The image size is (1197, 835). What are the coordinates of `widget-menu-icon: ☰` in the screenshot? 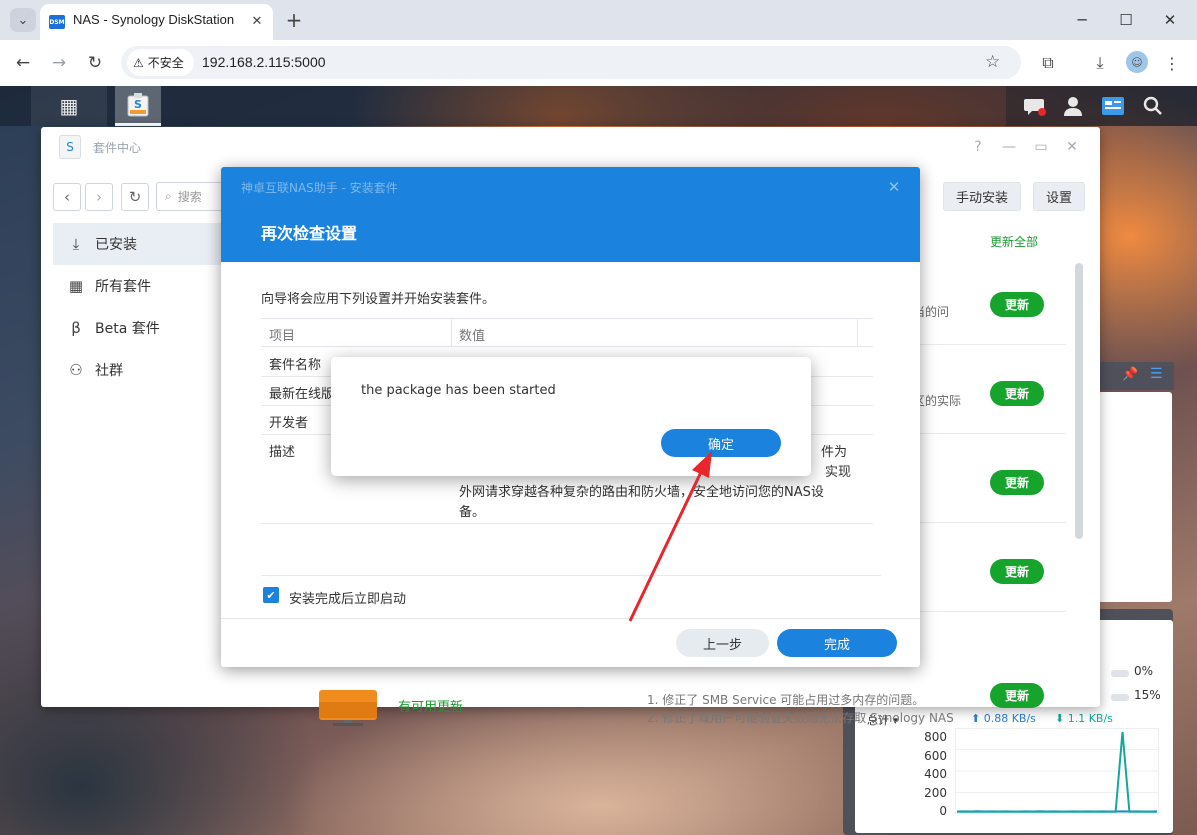 It's located at (1156, 374).